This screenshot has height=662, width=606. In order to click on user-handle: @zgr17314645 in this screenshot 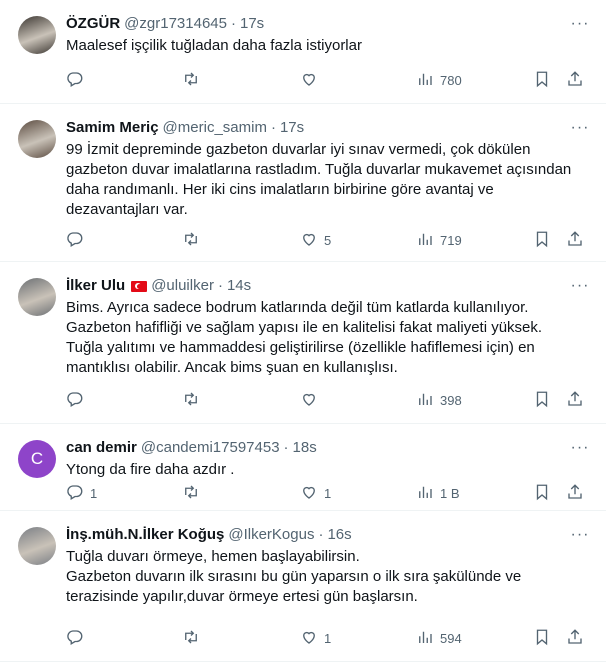, I will do `click(175, 24)`.